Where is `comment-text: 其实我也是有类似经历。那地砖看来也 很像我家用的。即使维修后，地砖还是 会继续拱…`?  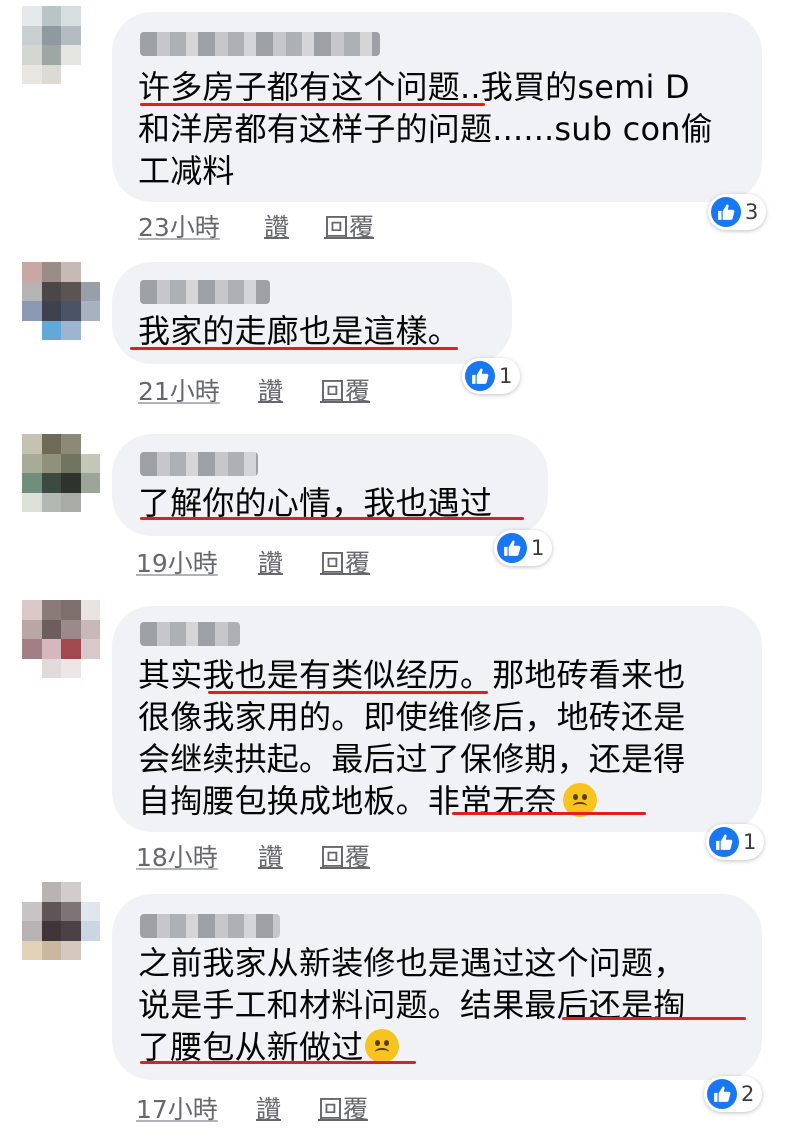 comment-text: 其实我也是有类似经历。那地砖看来也 很像我家用的。即使维修后，地砖还是 会继续拱… is located at coordinates (412, 738).